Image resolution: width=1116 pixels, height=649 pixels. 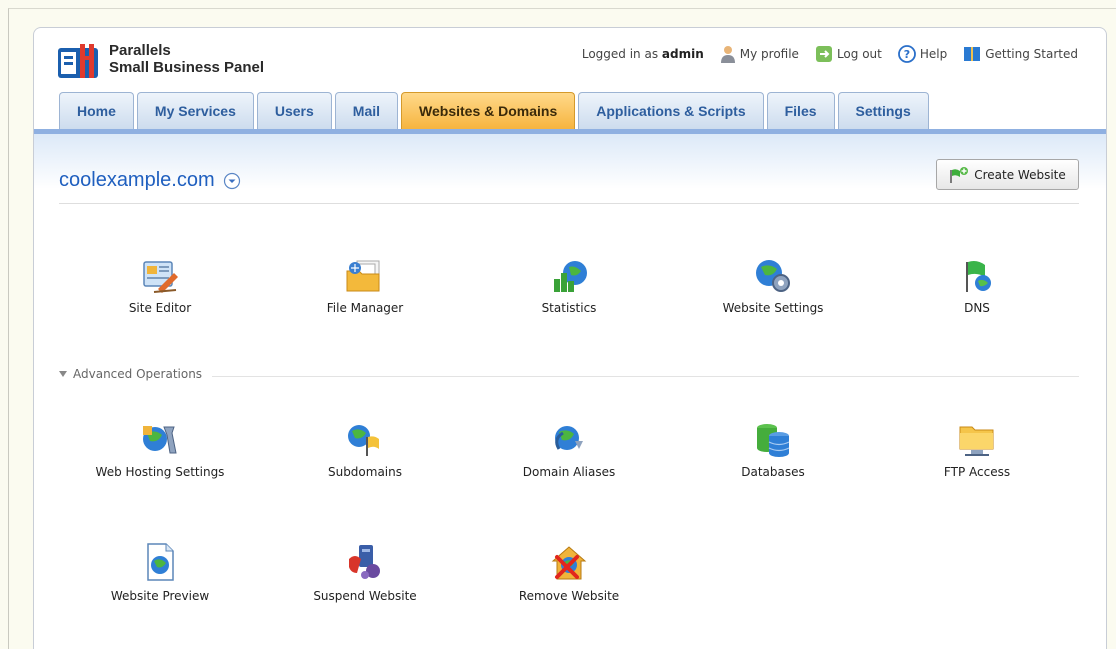 I want to click on website-preview-icon, so click(x=160, y=562).